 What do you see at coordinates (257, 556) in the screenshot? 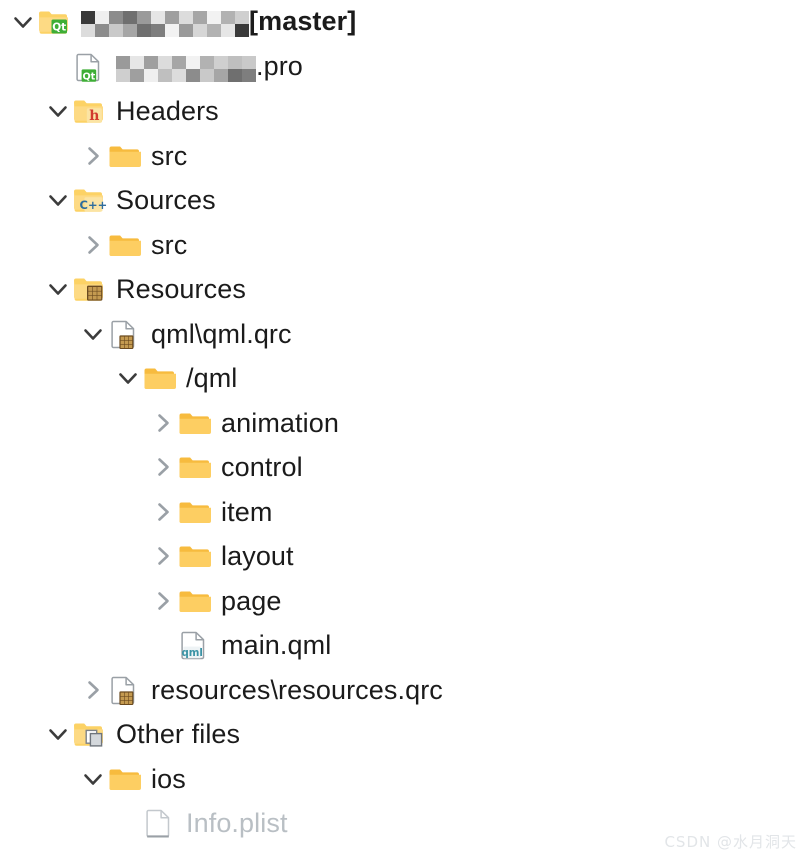
I see `tree-row-label: layout` at bounding box center [257, 556].